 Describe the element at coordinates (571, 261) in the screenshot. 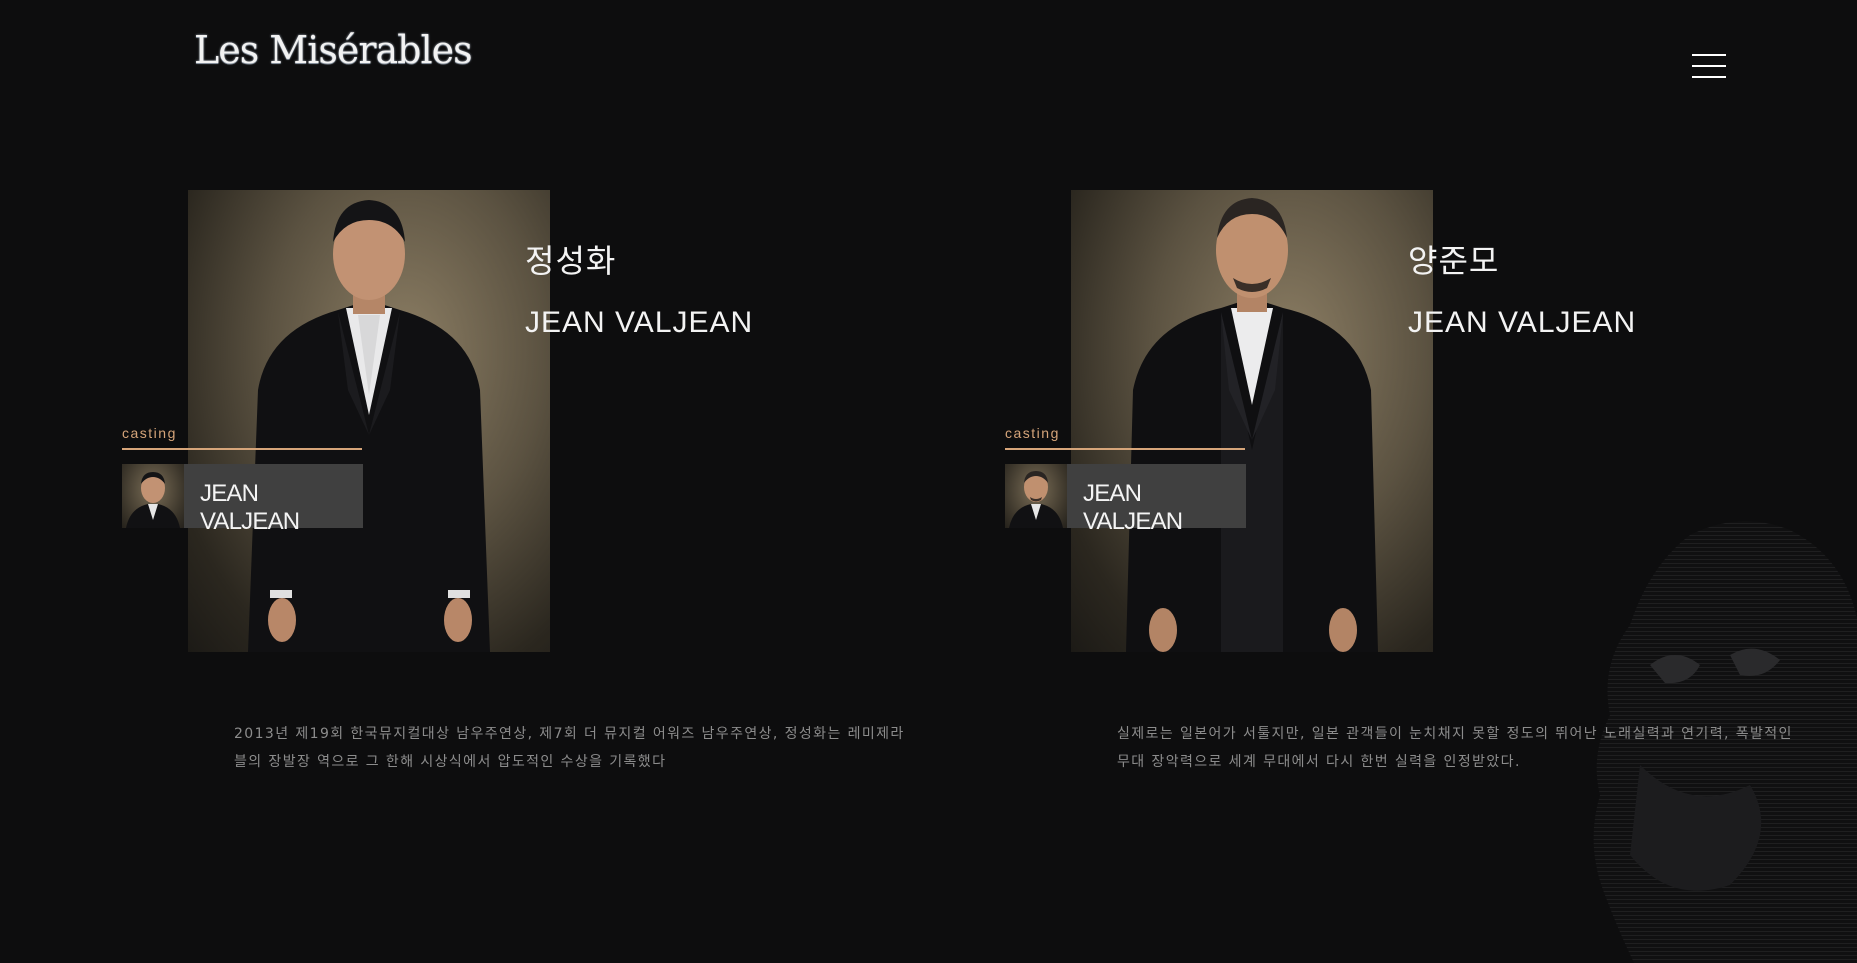

I see `actor-name: 정성화` at that location.